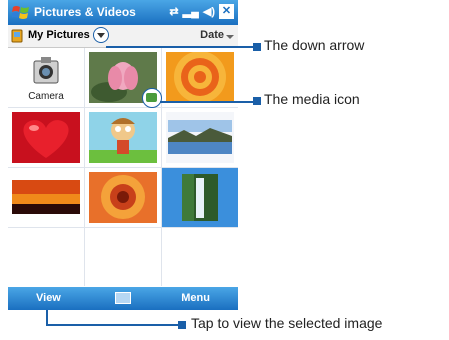 Image resolution: width=449 pixels, height=340 pixels. I want to click on video-camera-icon, so click(151, 97).